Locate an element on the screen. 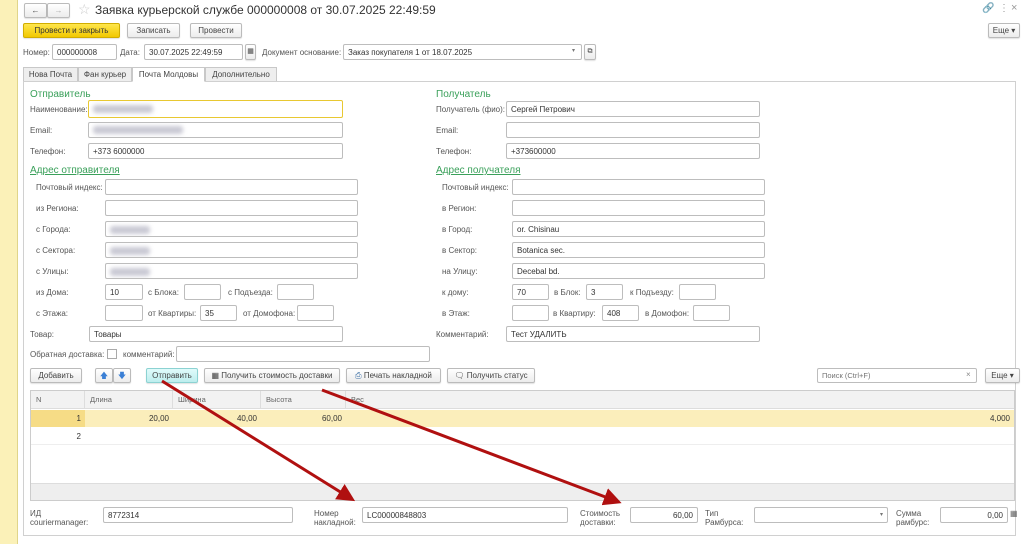 This screenshot has width=1024, height=544. tab-posta-moldovei: Почта Молдовы is located at coordinates (168, 74).